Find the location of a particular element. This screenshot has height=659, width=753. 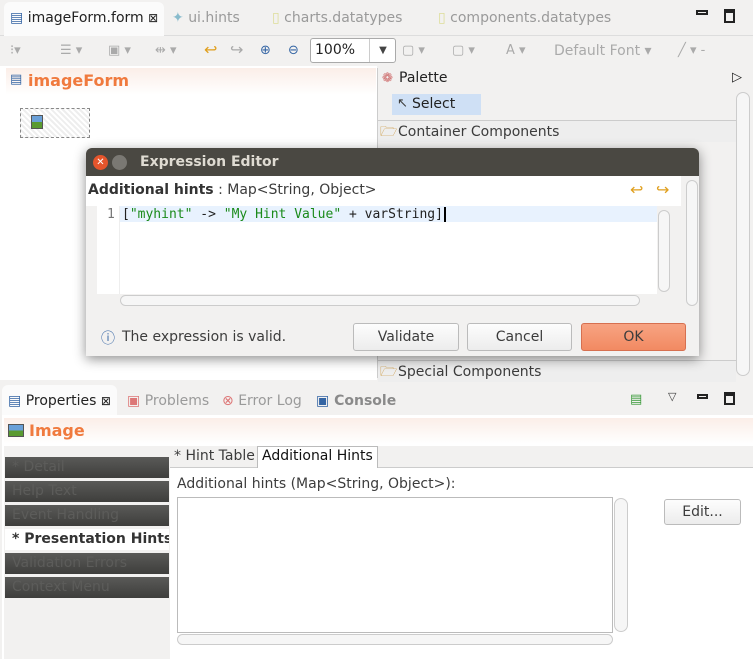

section-context-menu: Context Menu is located at coordinates (87, 587).